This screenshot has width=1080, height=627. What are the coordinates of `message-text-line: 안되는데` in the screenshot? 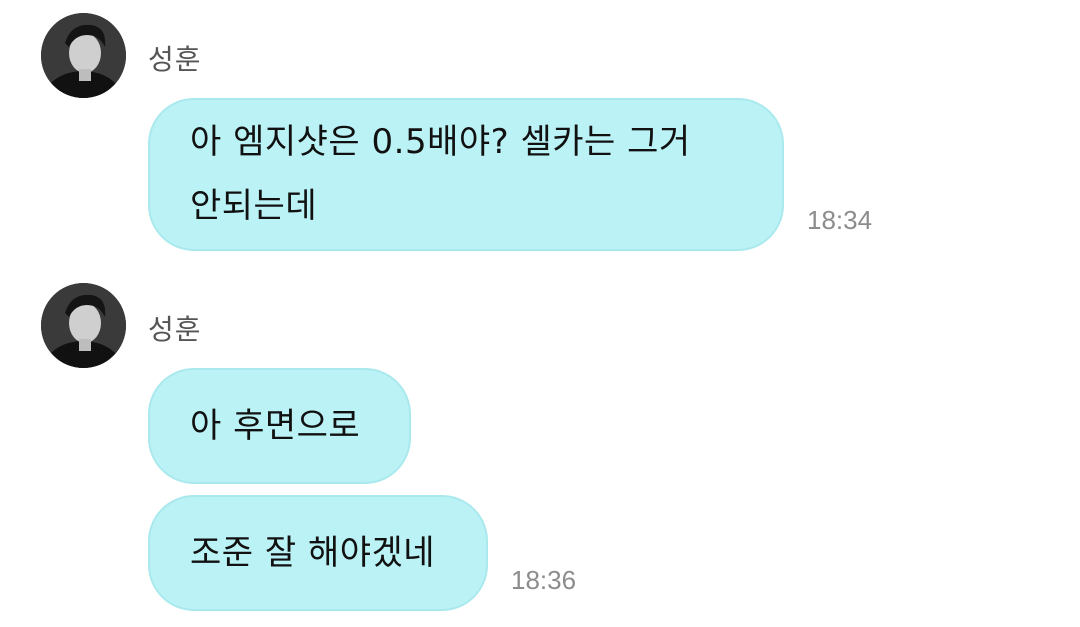 It's located at (254, 206).